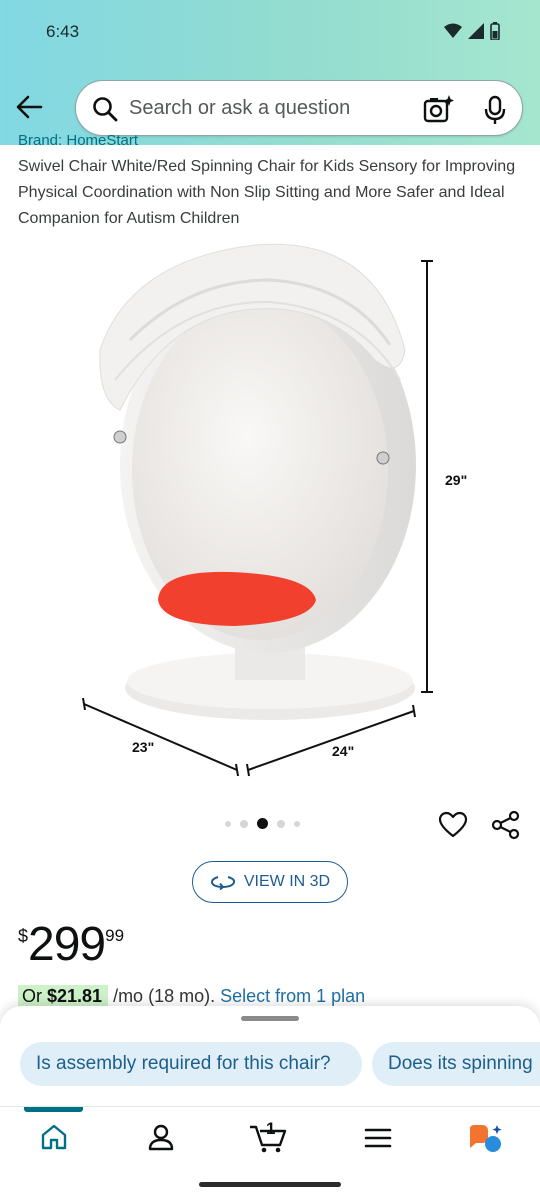 The height and width of the screenshot is (1200, 540). I want to click on question-chip: Is assembly required for this chair?, so click(191, 1064).